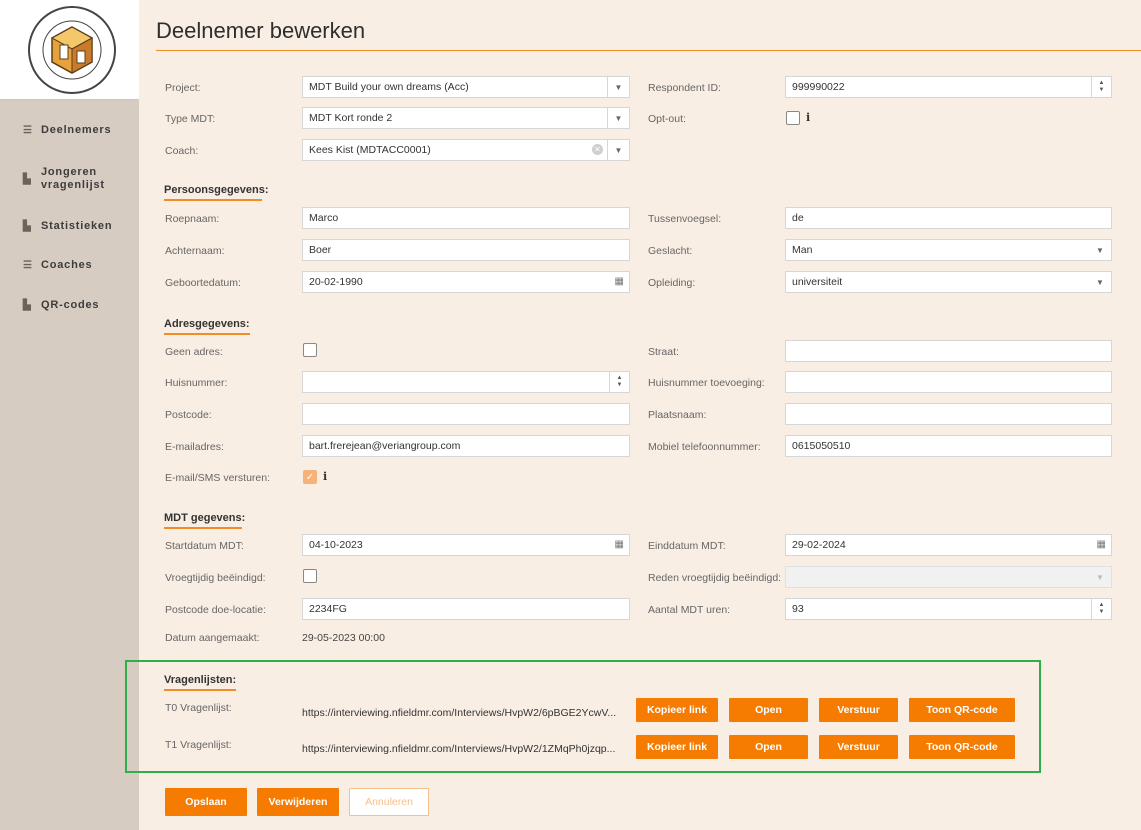 This screenshot has height=830, width=1141. I want to click on t1-open-button: Open, so click(768, 747).